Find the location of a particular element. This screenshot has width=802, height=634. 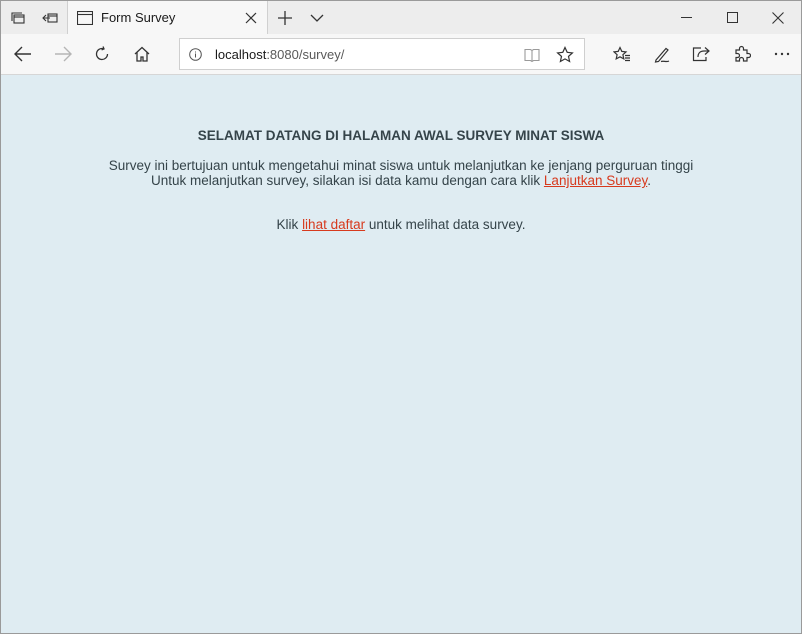

list-prefix: Klik is located at coordinates (289, 224).